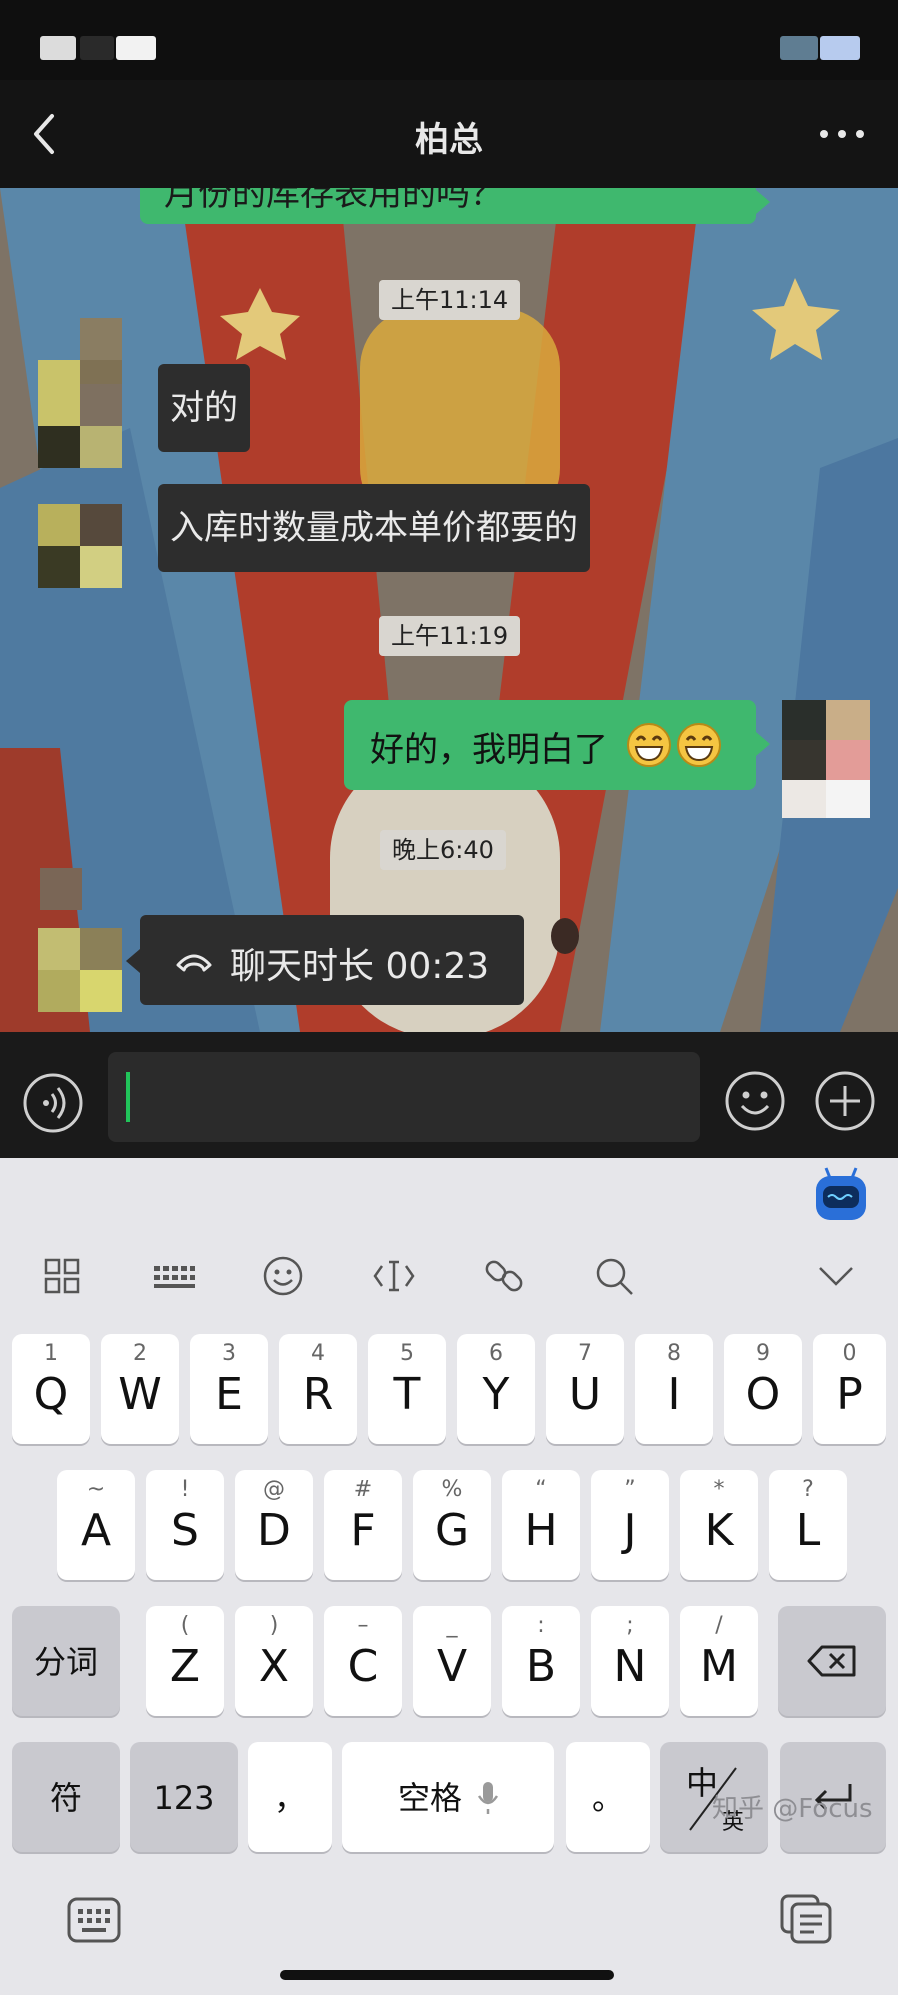  What do you see at coordinates (447, 1975) in the screenshot?
I see `home-indicator` at bounding box center [447, 1975].